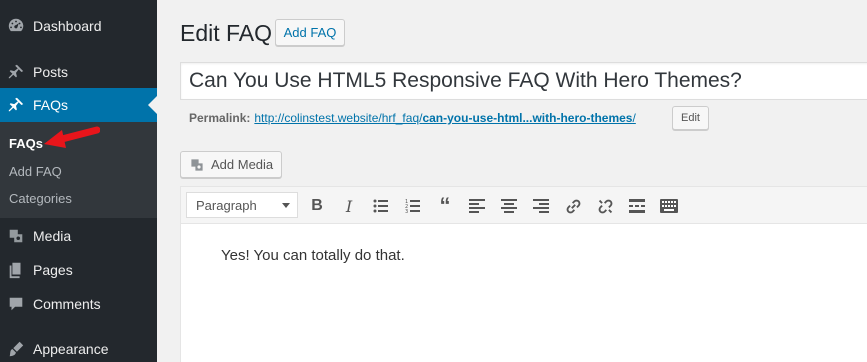 Image resolution: width=867 pixels, height=362 pixels. What do you see at coordinates (16, 349) in the screenshot?
I see `appearance-icon` at bounding box center [16, 349].